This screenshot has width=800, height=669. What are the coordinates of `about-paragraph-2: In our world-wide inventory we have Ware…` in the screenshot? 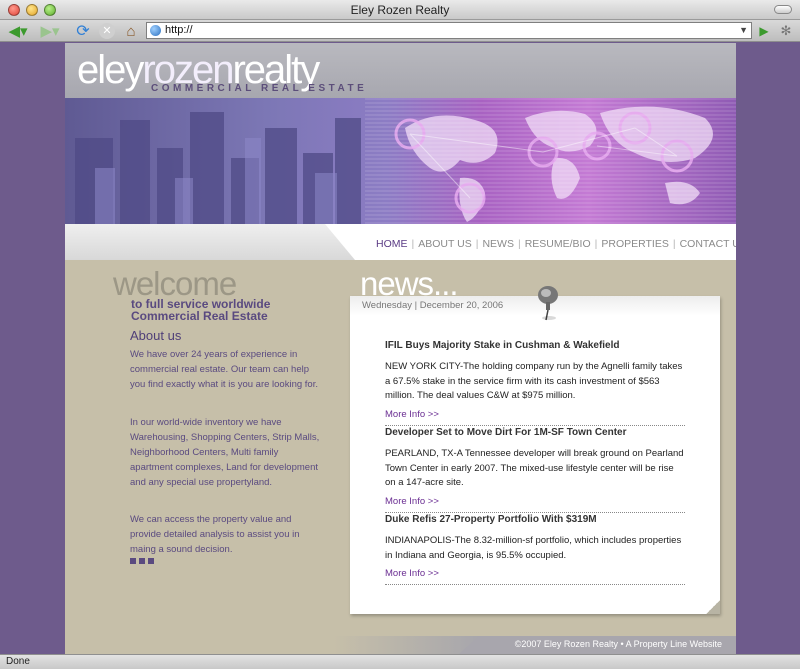 It's located at (225, 452).